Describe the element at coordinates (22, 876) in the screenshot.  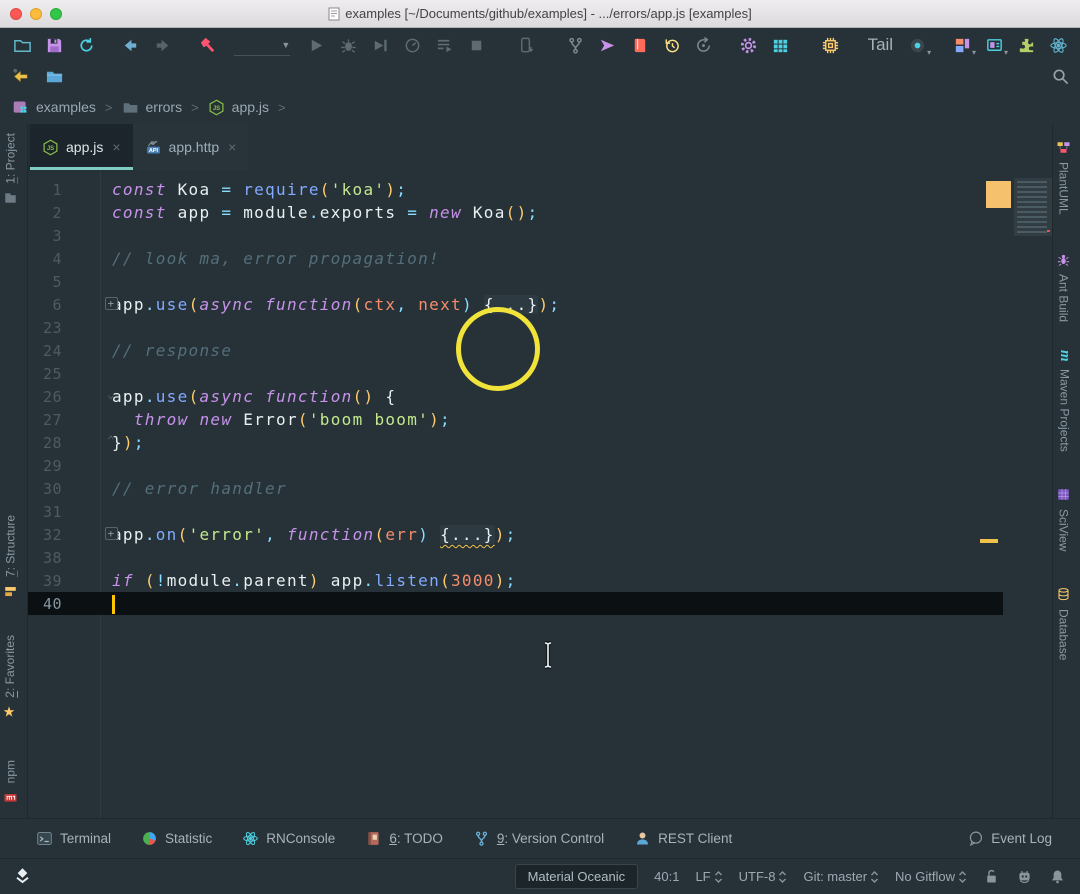
I see `tool-window-layers-icon` at that location.